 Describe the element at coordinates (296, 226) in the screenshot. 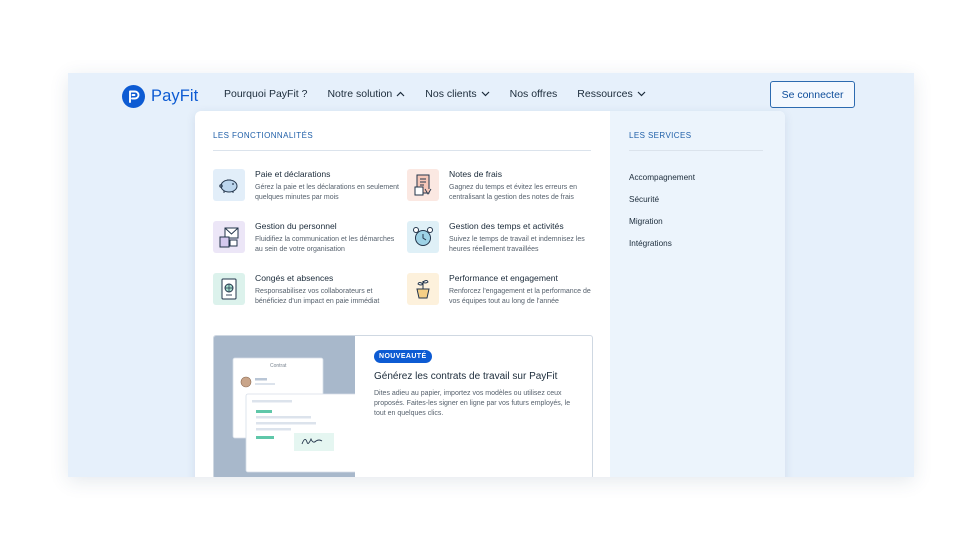

I see `feature-title: Gestion du personnel` at that location.